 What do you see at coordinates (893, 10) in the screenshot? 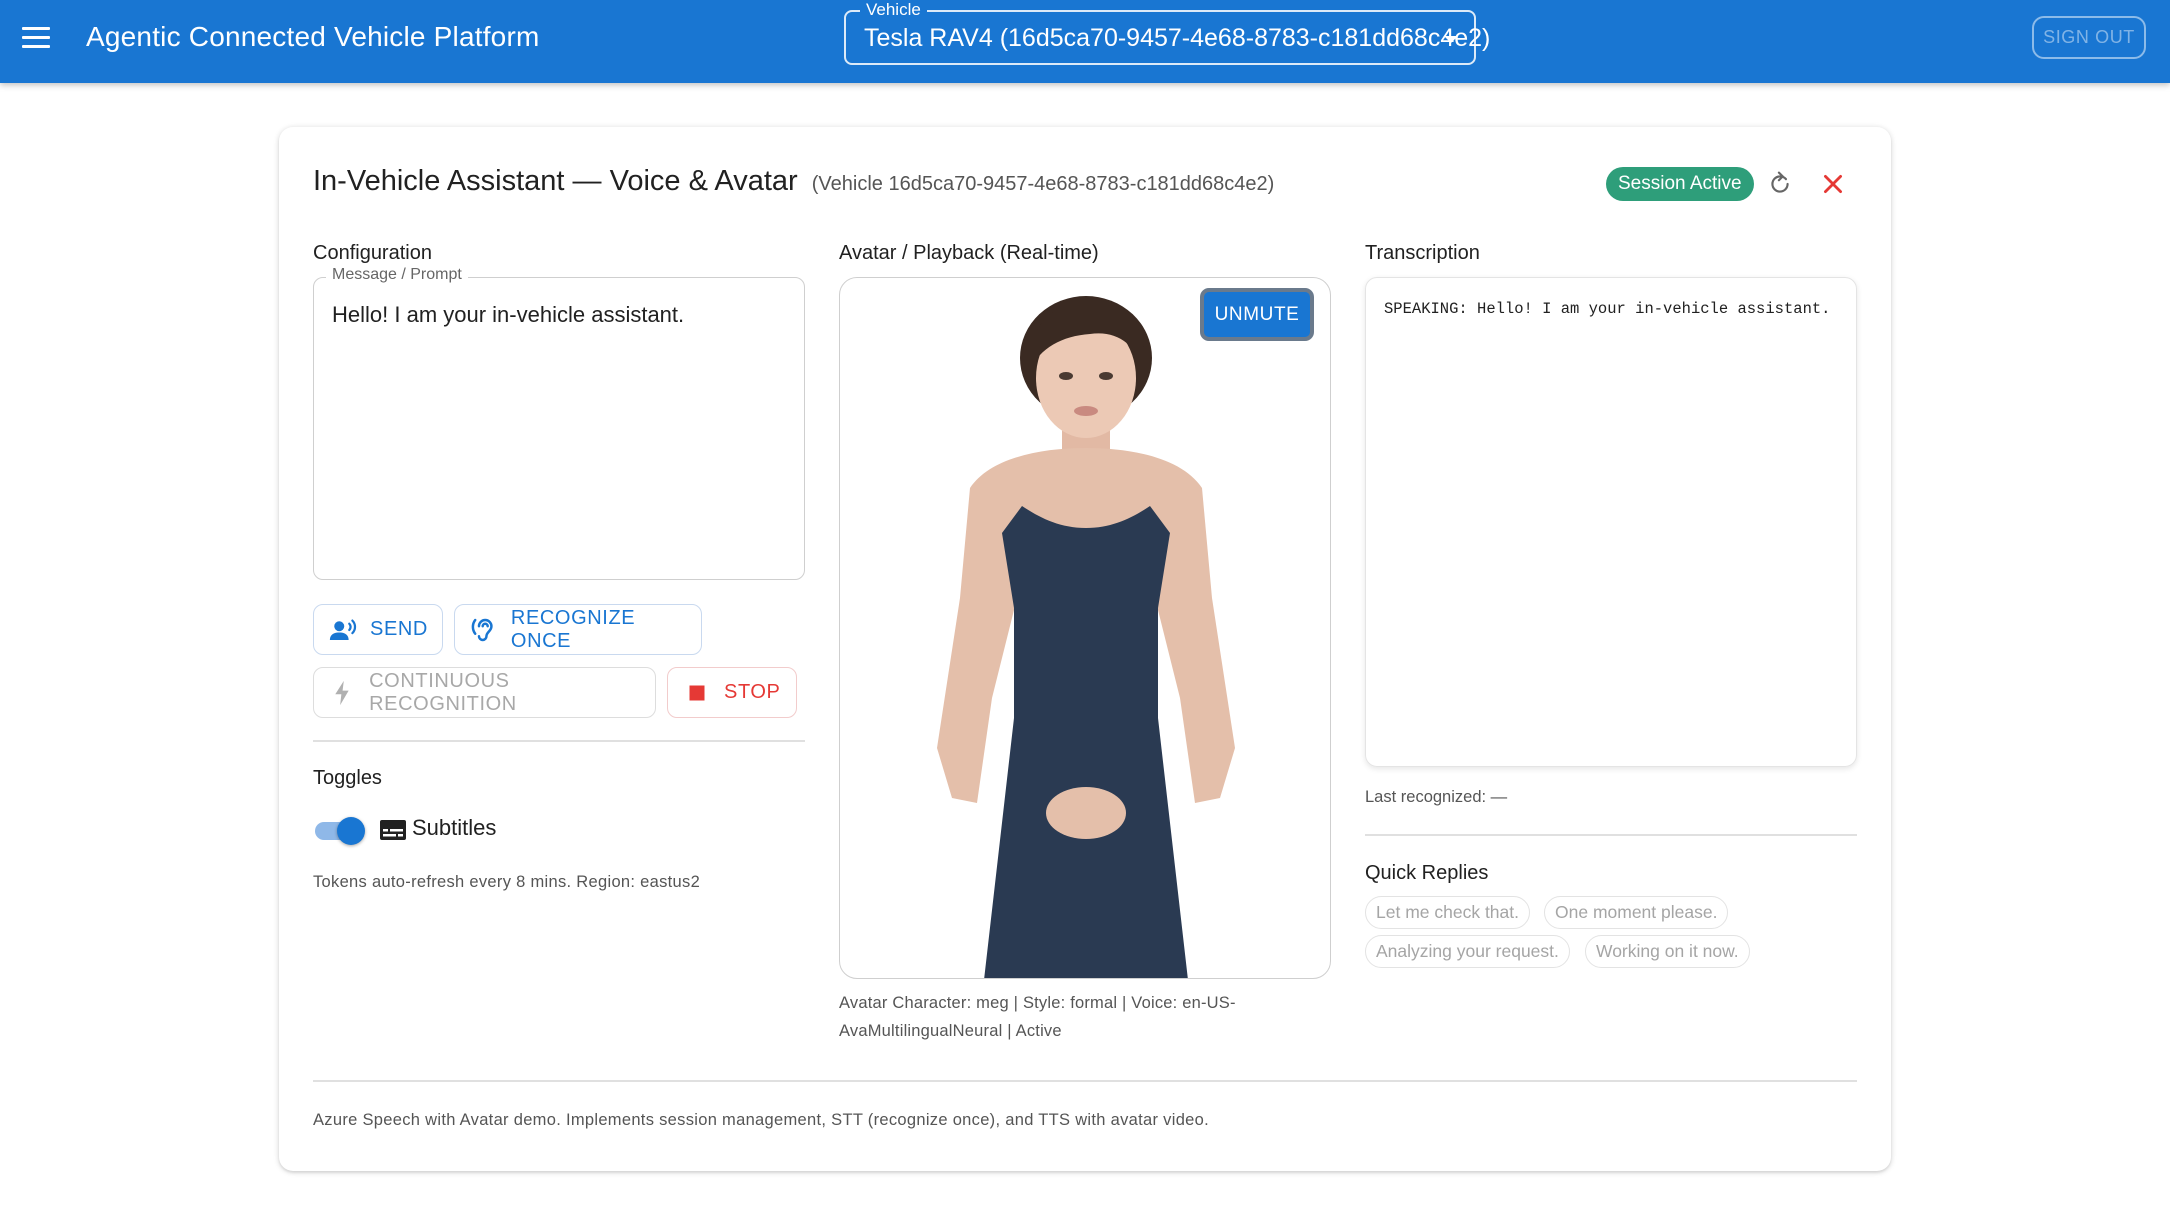
I see `vehicle-select-label: Vehicle` at bounding box center [893, 10].